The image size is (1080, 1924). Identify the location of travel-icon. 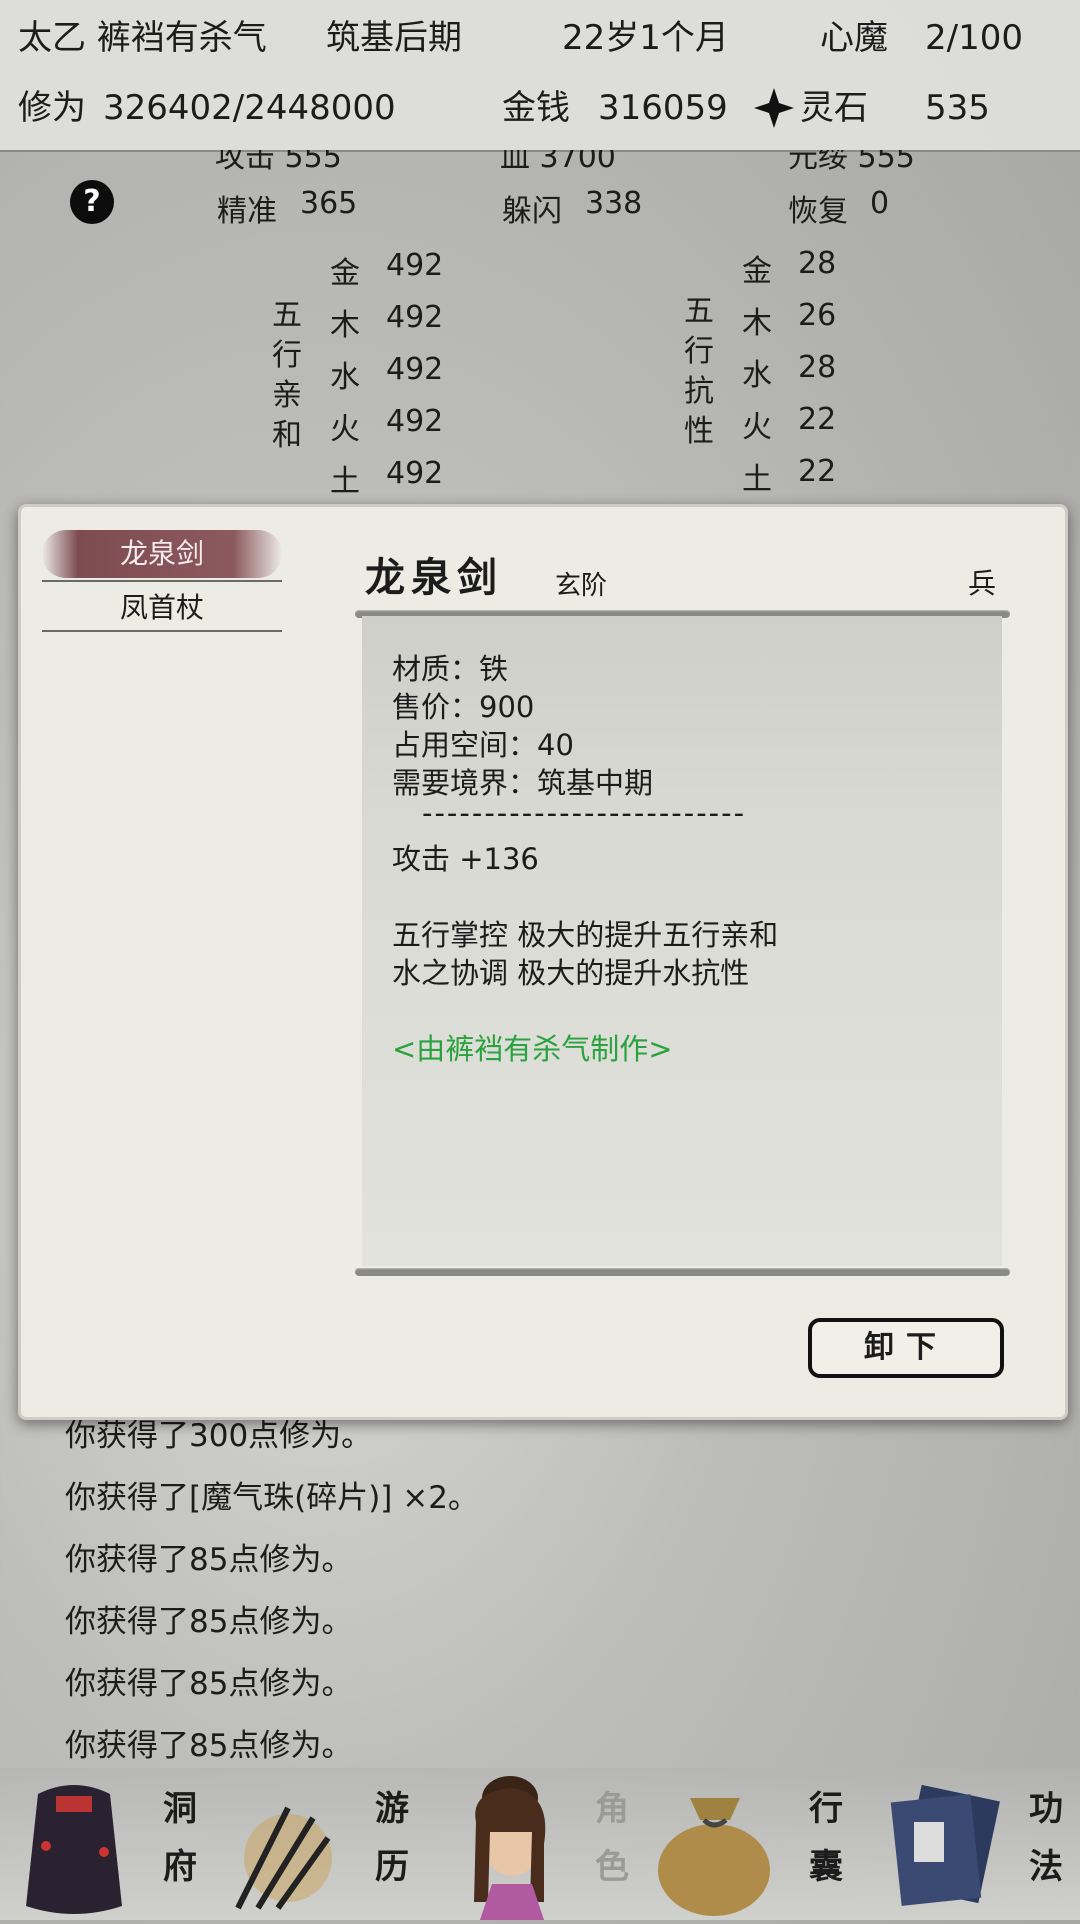
(283, 1848).